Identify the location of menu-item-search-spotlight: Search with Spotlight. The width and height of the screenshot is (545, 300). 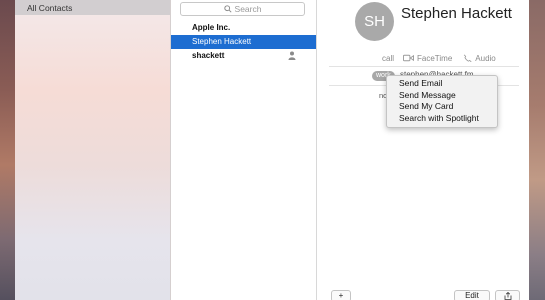
(442, 119).